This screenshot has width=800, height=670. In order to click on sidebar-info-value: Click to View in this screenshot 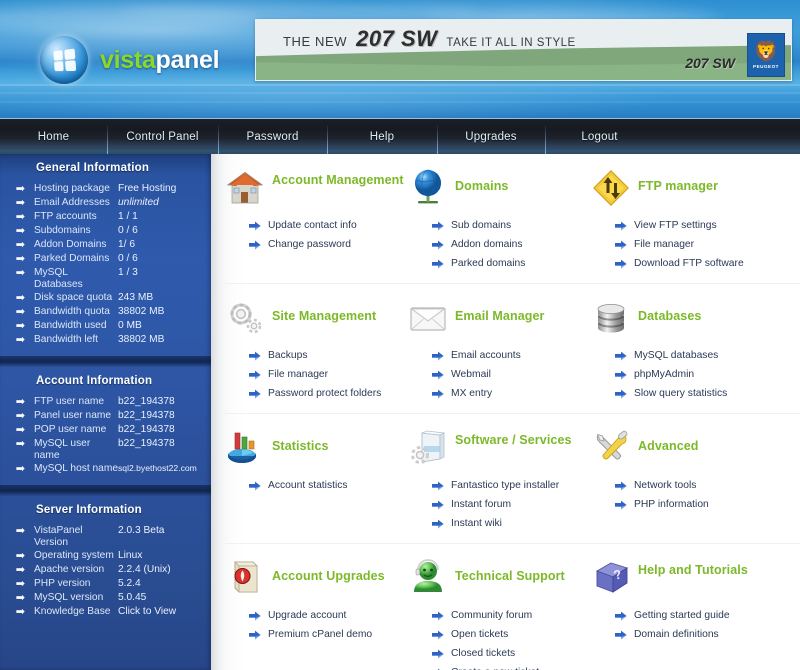, I will do `click(147, 612)`.